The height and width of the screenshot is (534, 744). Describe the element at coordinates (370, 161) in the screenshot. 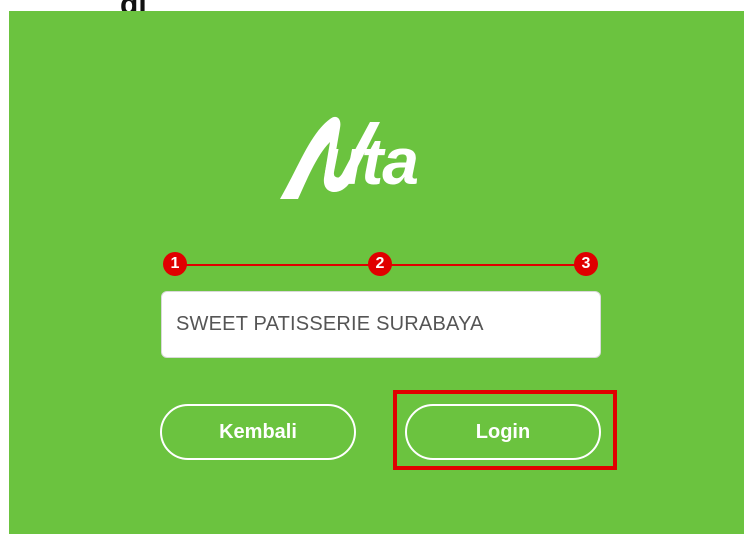

I see `logo-wordmark: uta` at that location.